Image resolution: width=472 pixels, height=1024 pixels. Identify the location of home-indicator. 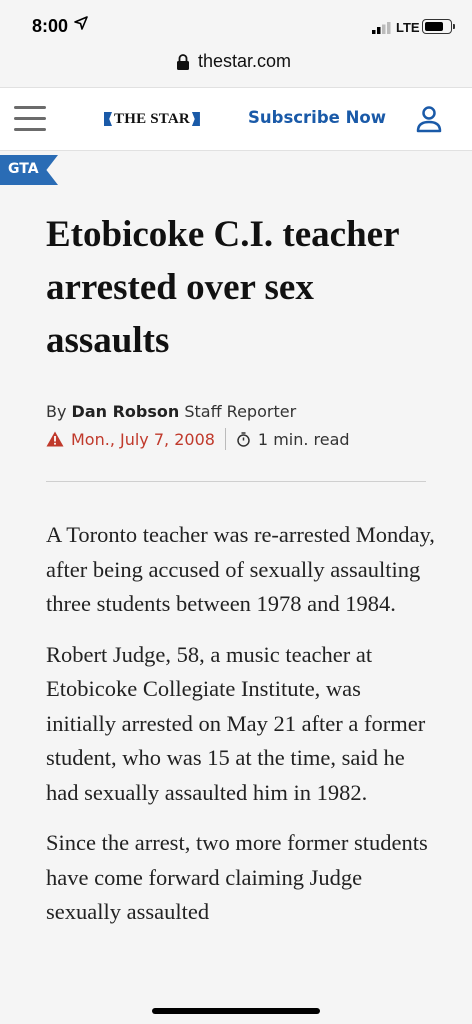
(236, 1011).